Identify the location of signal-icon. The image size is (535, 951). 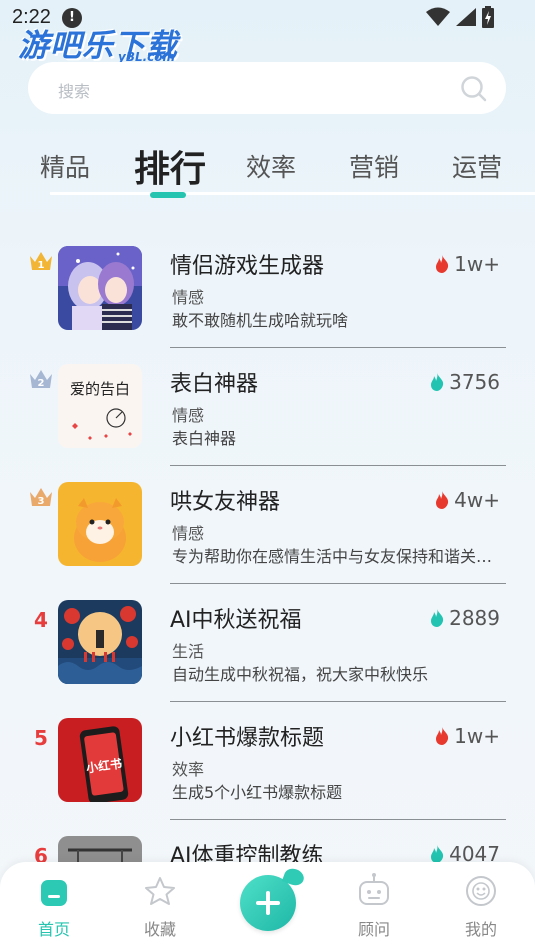
(466, 17).